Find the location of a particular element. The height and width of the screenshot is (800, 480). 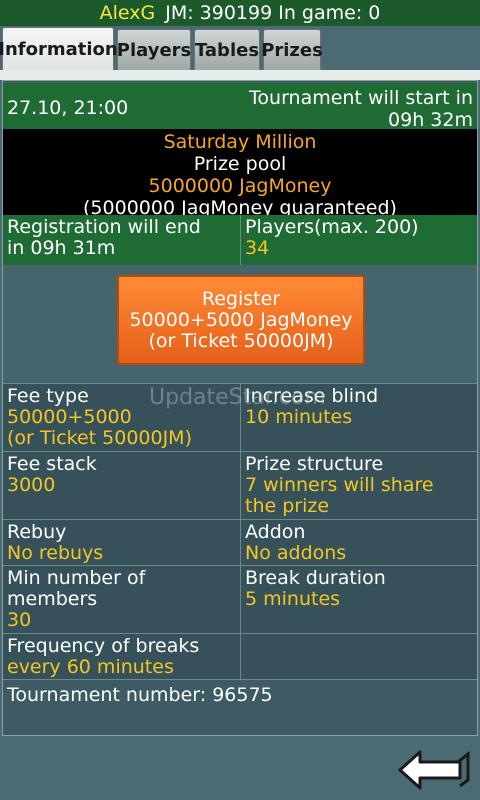

min-members-value: 30 is located at coordinates (19, 620).